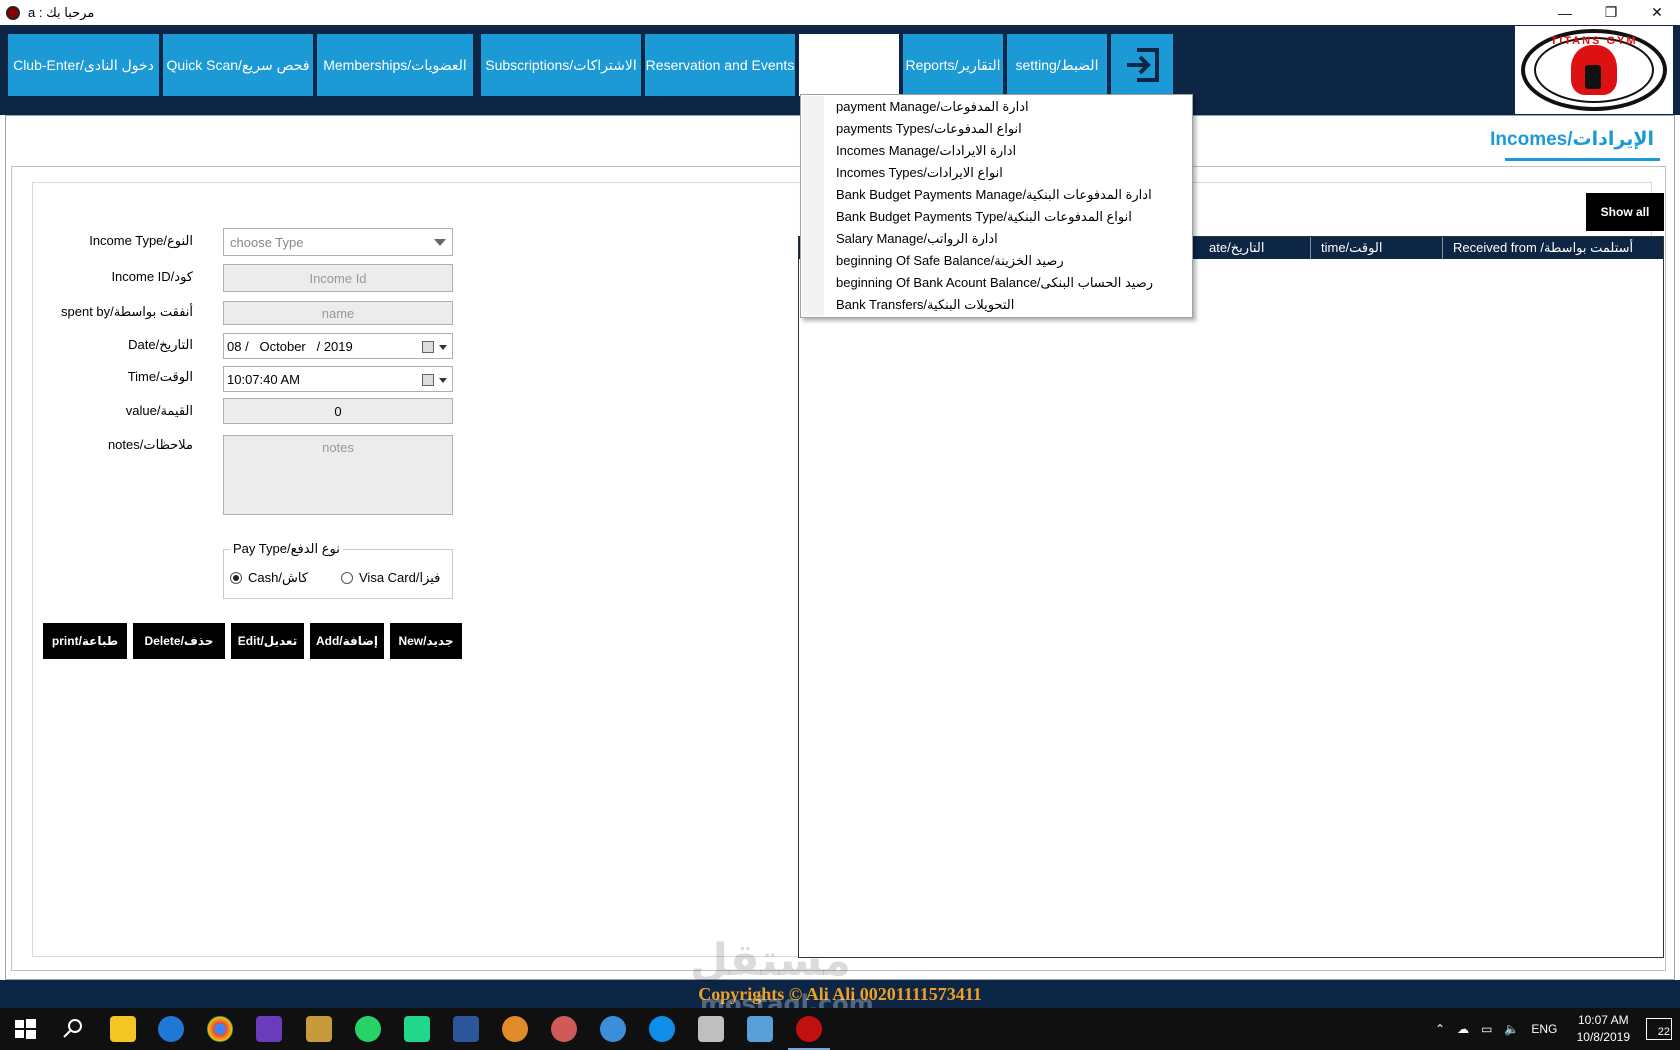 This screenshot has height=1050, width=1680. What do you see at coordinates (950, 261) in the screenshot?
I see `menu-item-safe-balance: beginning Of Safe Balance/رصيد الخزينة` at bounding box center [950, 261].